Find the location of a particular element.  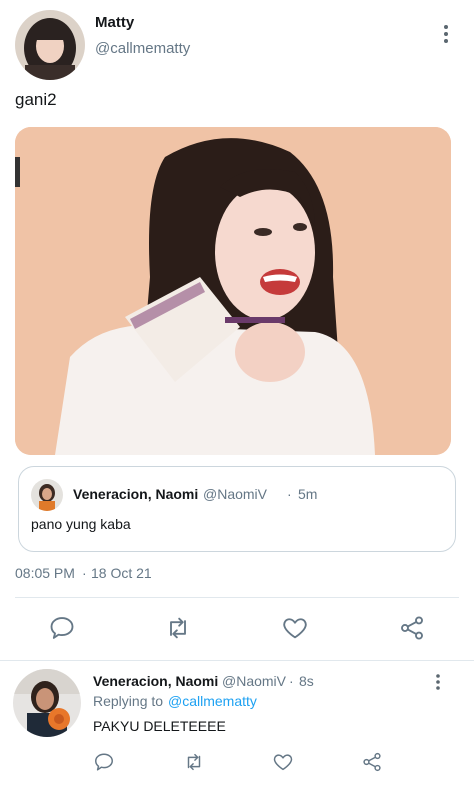

replying-to-label: Replying to is located at coordinates (128, 701).